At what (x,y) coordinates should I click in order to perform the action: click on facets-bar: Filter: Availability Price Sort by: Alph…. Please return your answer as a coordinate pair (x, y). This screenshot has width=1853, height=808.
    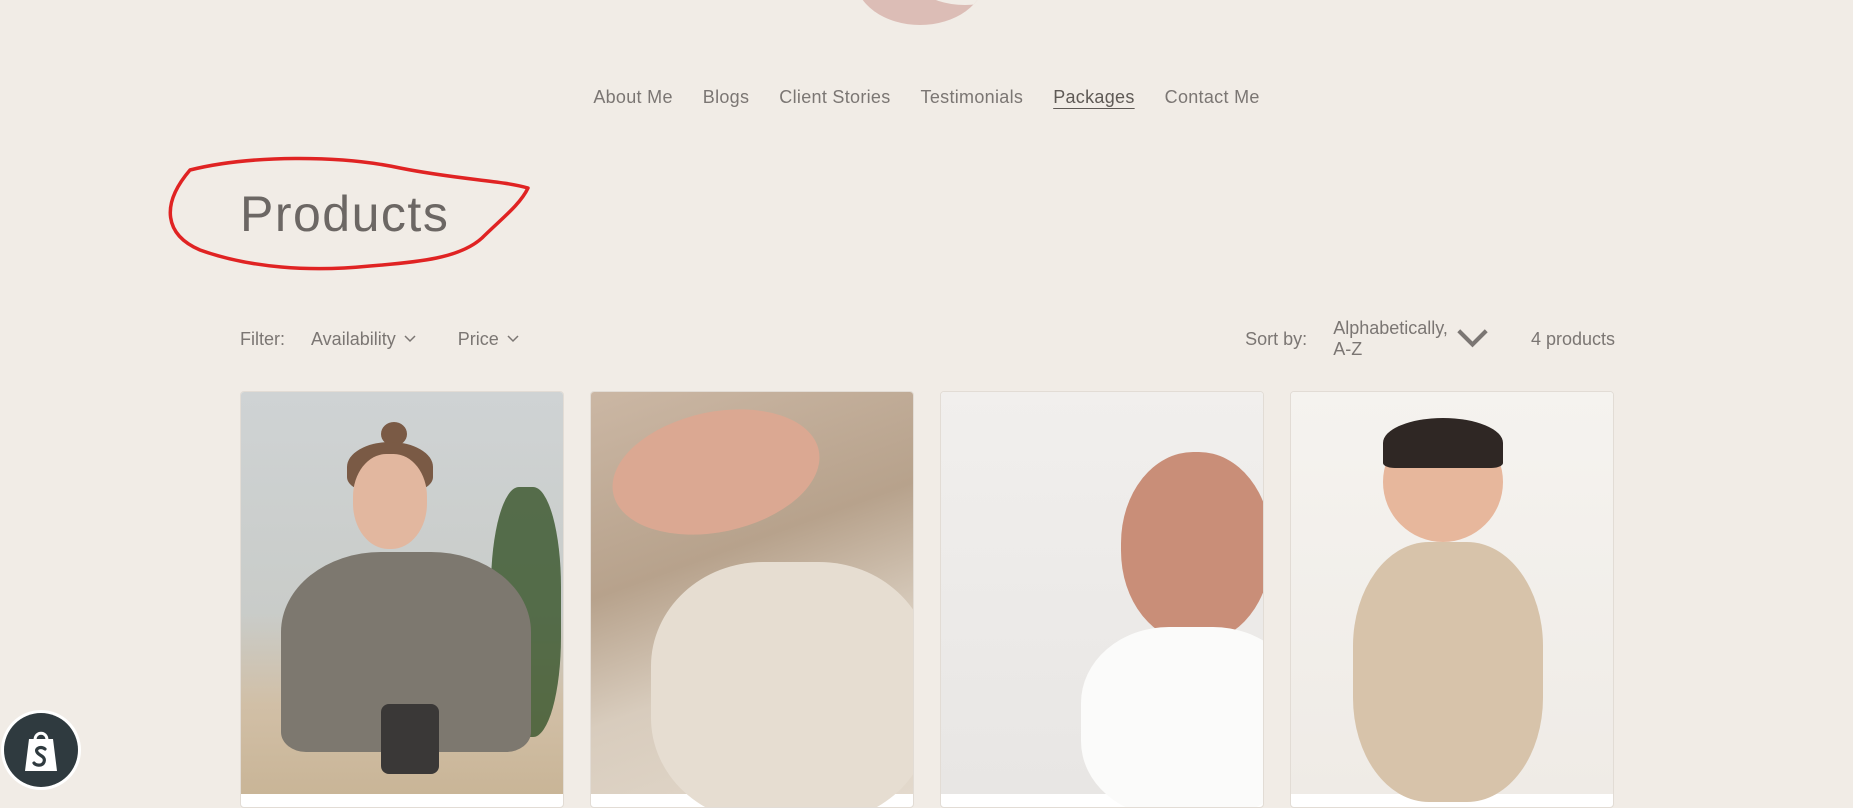
    Looking at the image, I should click on (927, 339).